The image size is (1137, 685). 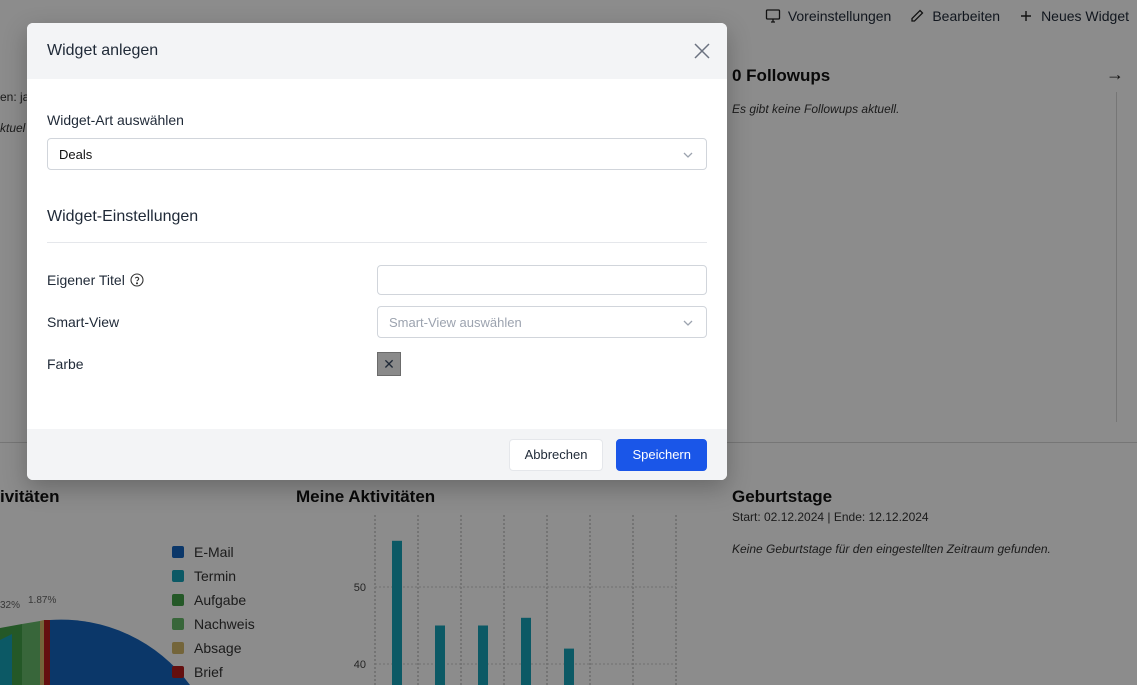 What do you see at coordinates (556, 454) in the screenshot?
I see `cancel-button: Abbrechen` at bounding box center [556, 454].